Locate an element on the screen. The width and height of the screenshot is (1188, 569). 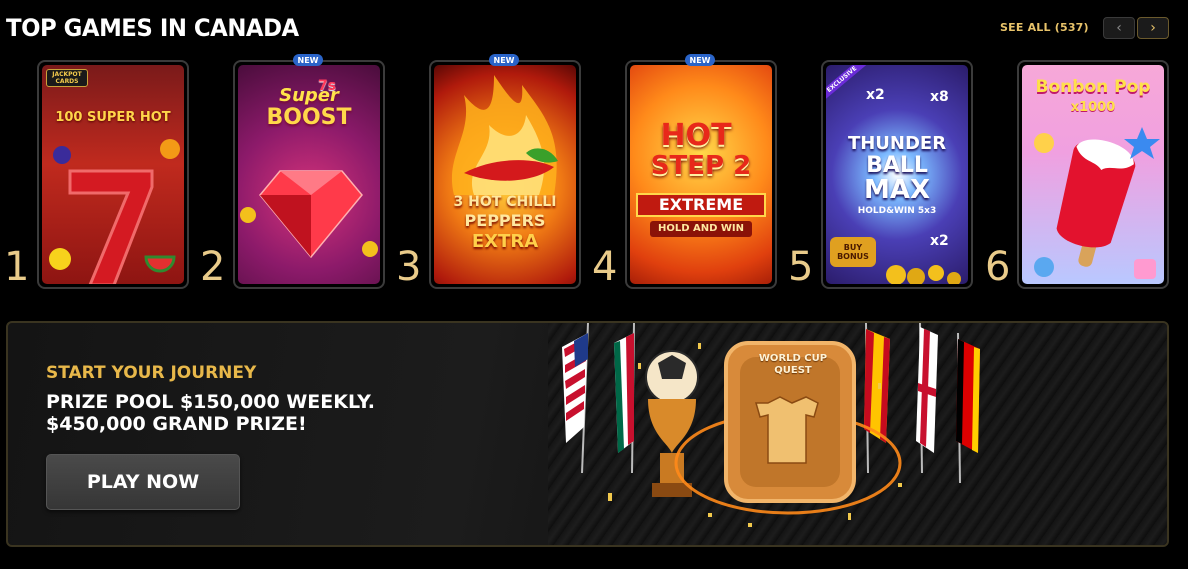
play-now-button: PLAY NOW is located at coordinates (143, 482).